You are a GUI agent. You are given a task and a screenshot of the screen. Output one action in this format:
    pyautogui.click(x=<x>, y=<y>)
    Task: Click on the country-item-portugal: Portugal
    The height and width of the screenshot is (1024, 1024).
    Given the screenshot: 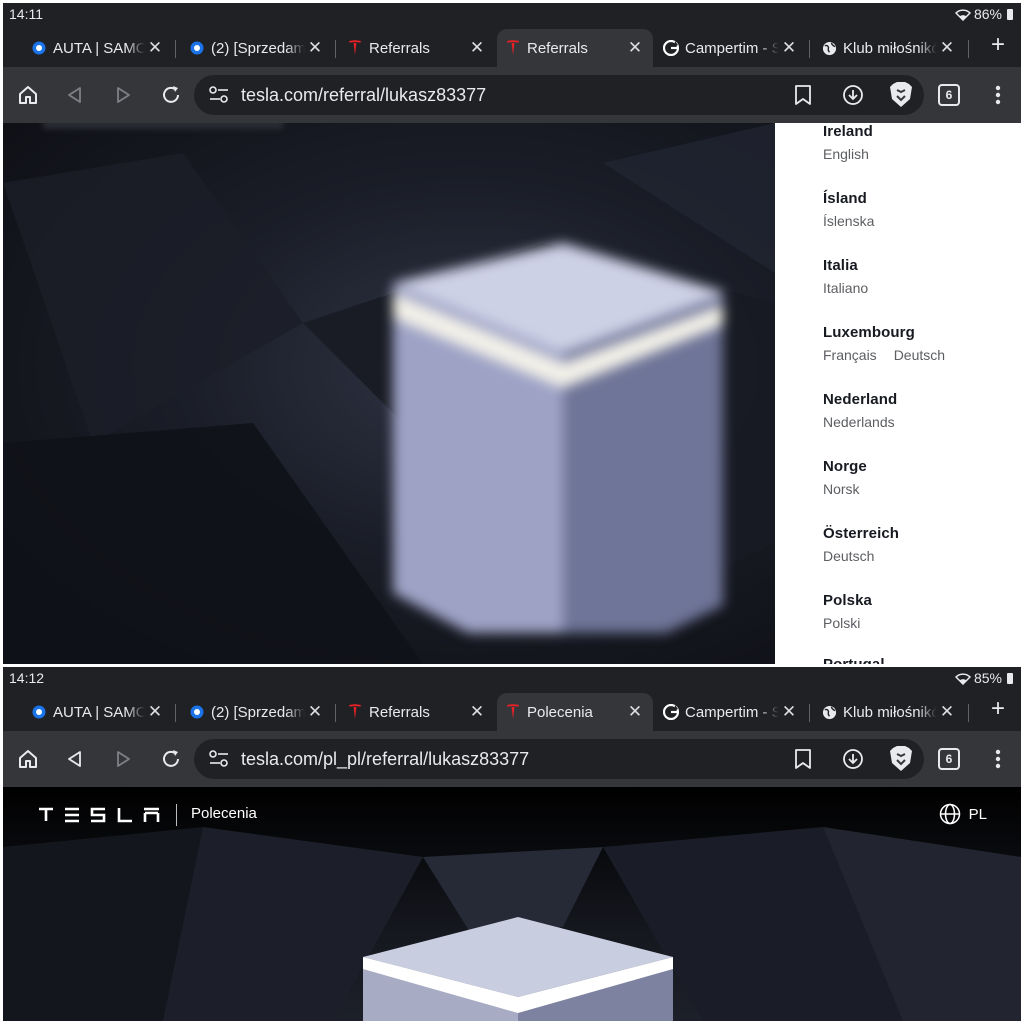 What is the action you would take?
    pyautogui.click(x=854, y=660)
    